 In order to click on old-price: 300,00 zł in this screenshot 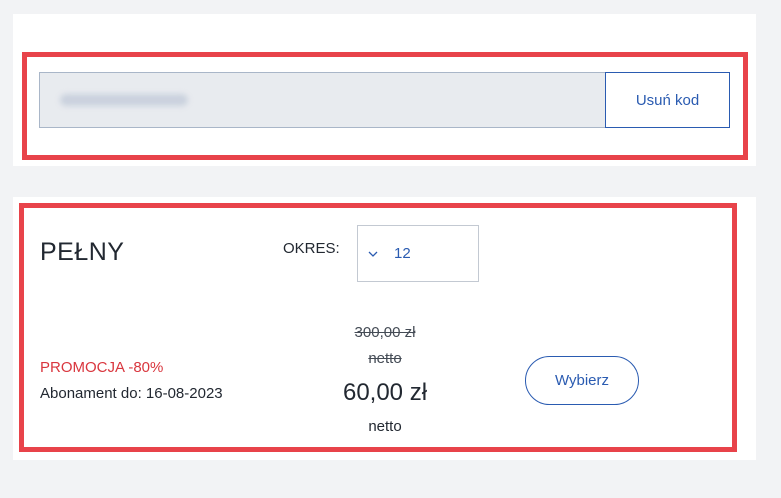, I will do `click(385, 332)`.